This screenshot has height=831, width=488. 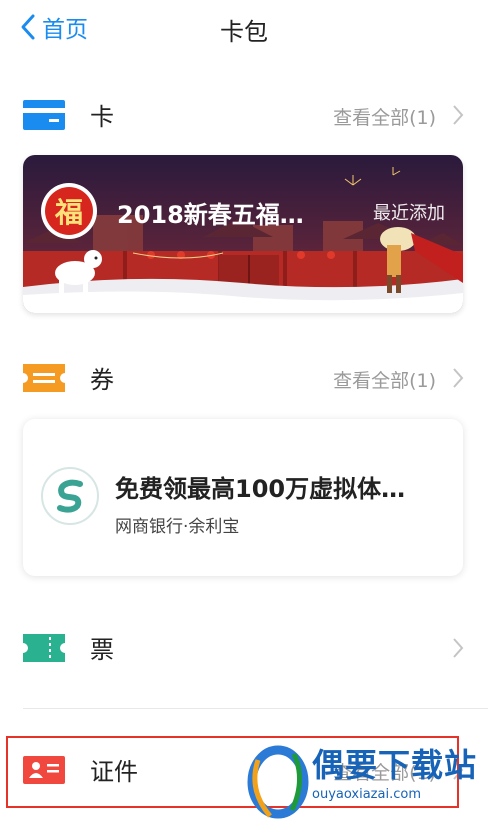 I want to click on watermark-text: 偶要下载站, so click(x=395, y=765).